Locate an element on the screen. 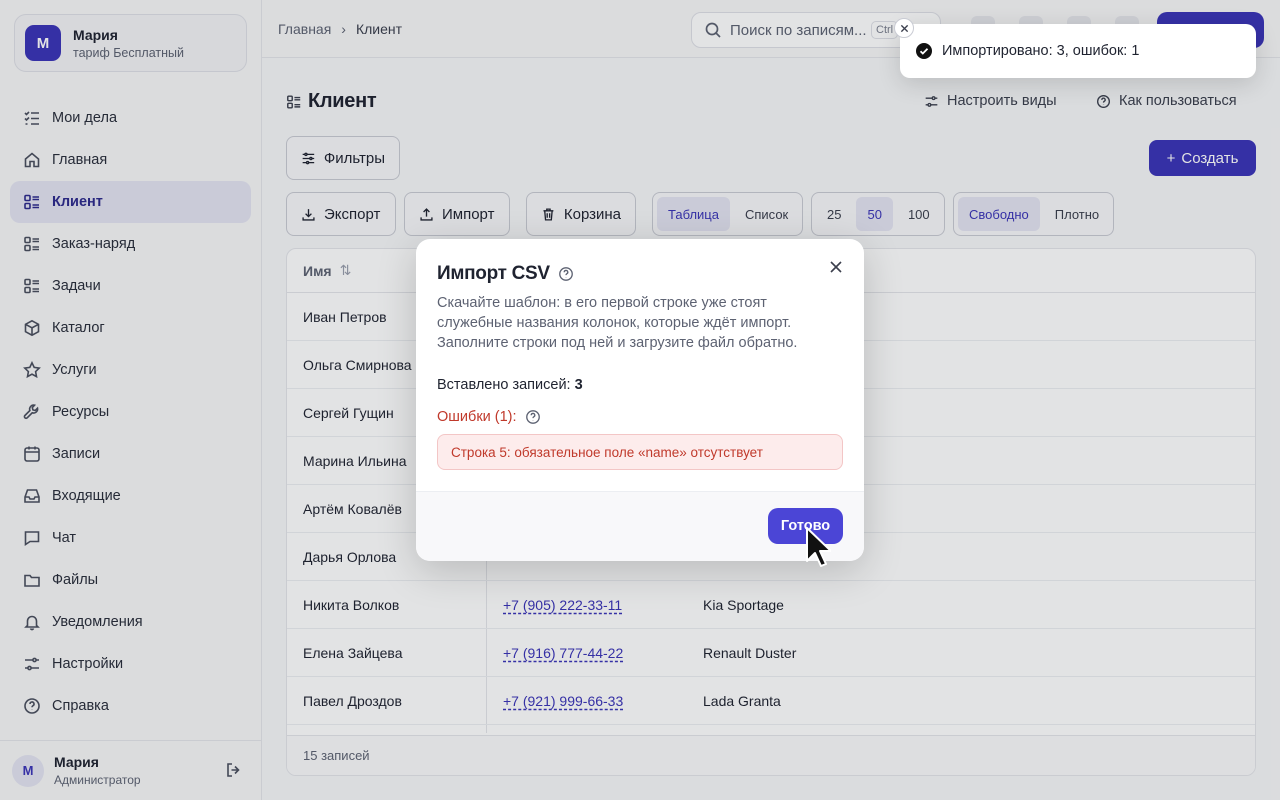 The width and height of the screenshot is (1280, 800). inserted-value: 3 is located at coordinates (578, 385).